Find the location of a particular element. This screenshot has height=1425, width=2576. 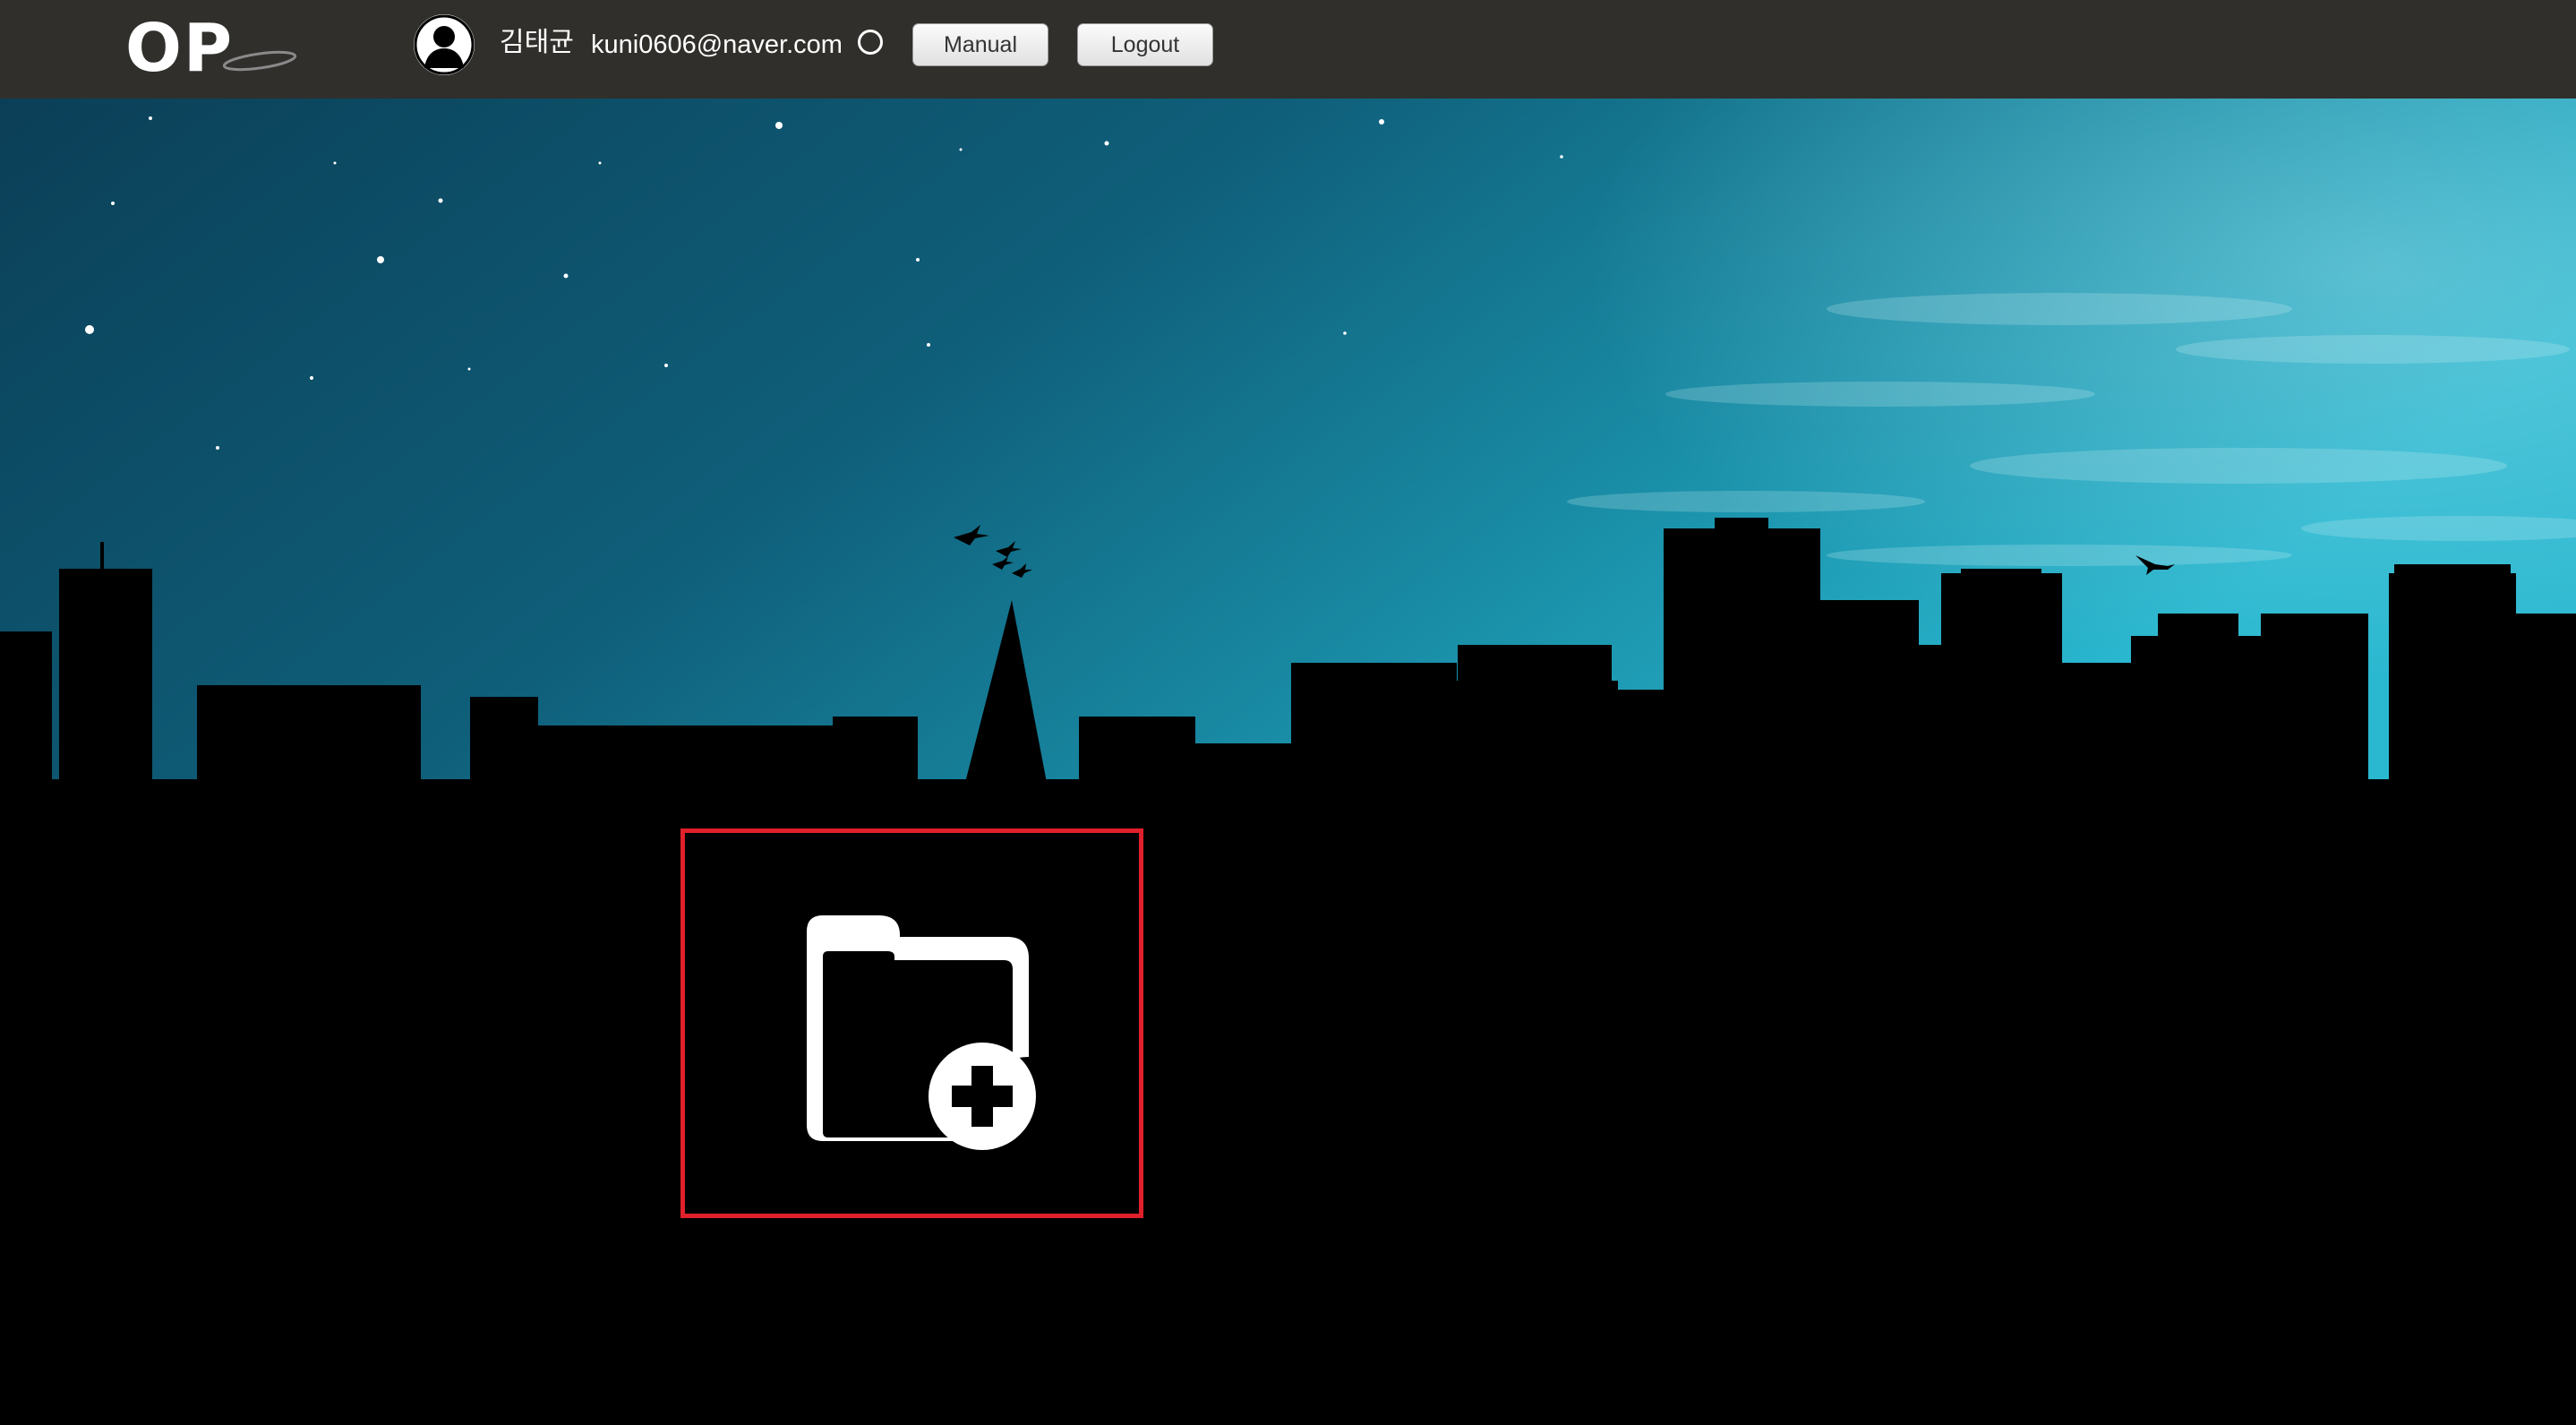

user-name: 김태균 is located at coordinates (537, 43).